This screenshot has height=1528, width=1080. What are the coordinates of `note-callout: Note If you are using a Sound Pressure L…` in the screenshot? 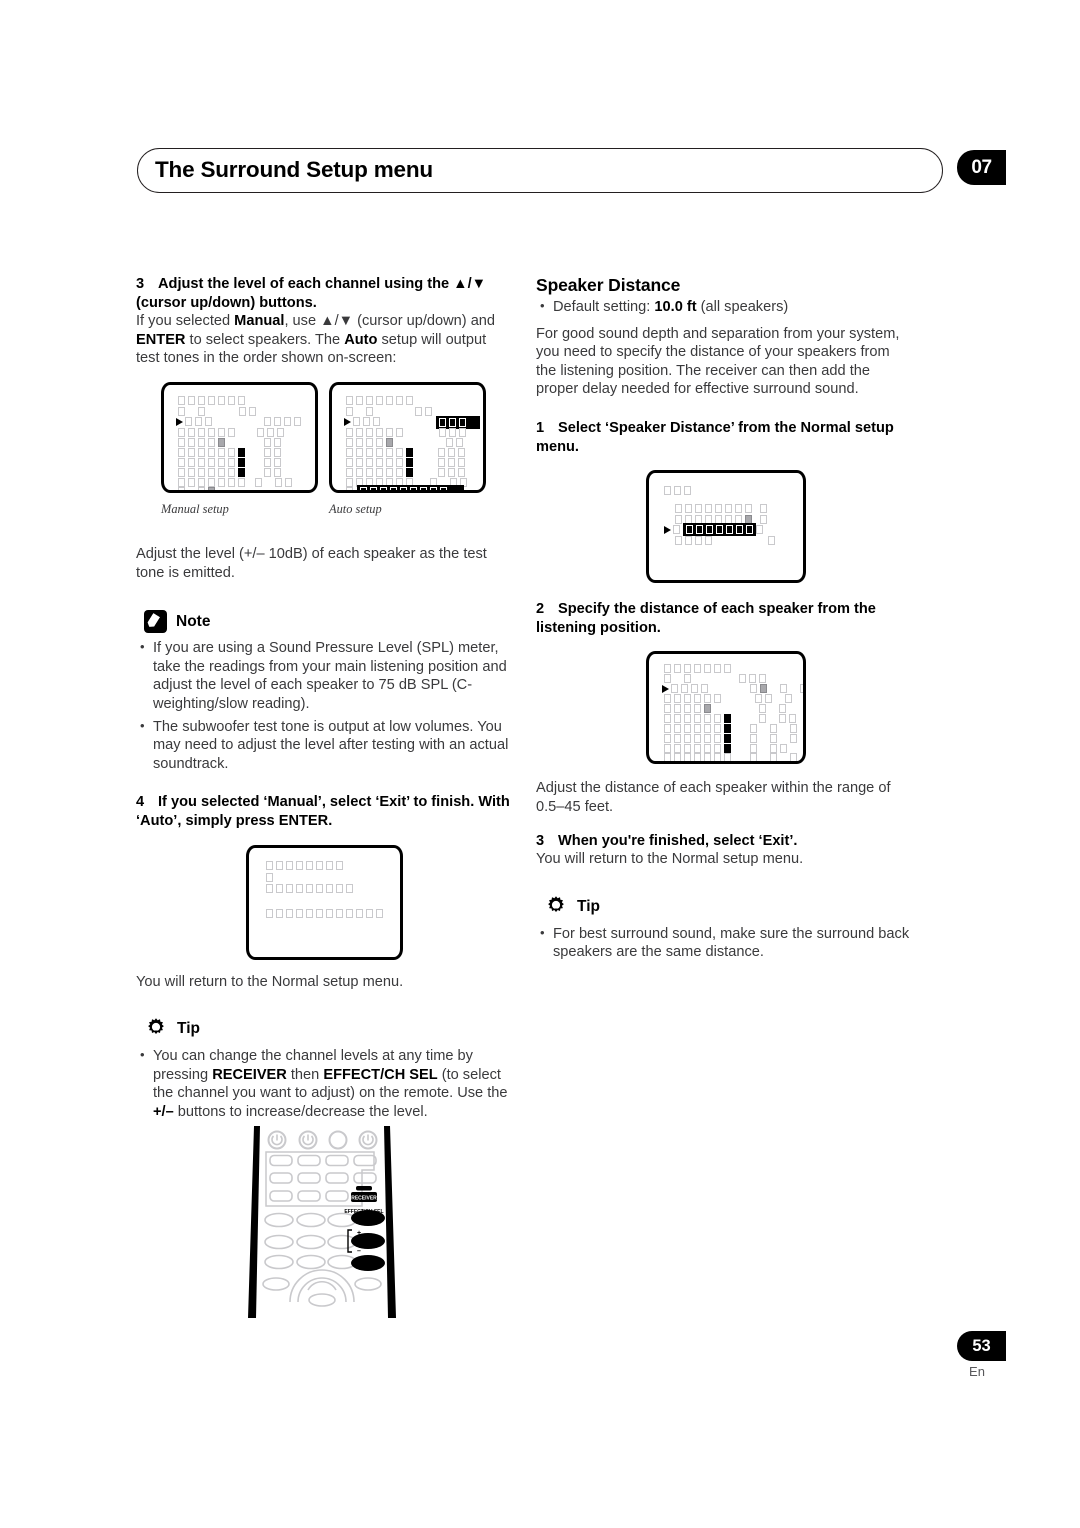 It's located at (324, 691).